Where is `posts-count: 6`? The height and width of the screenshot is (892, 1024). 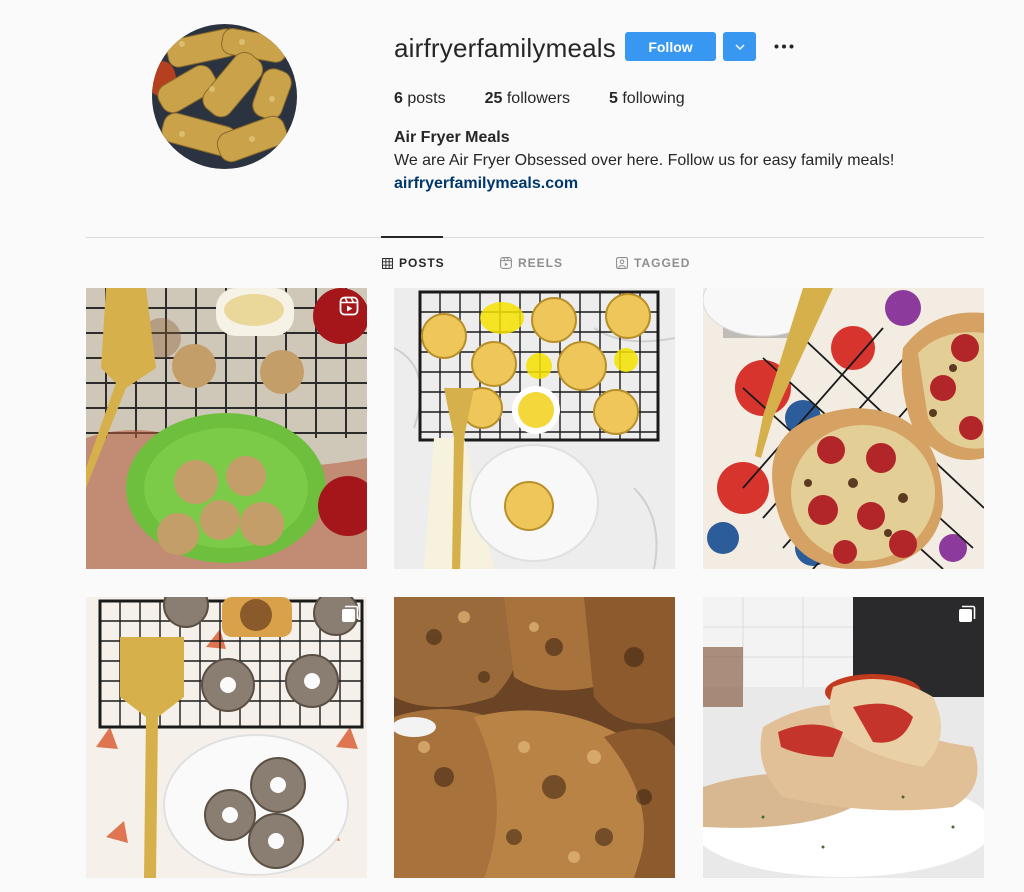
posts-count: 6 is located at coordinates (398, 98).